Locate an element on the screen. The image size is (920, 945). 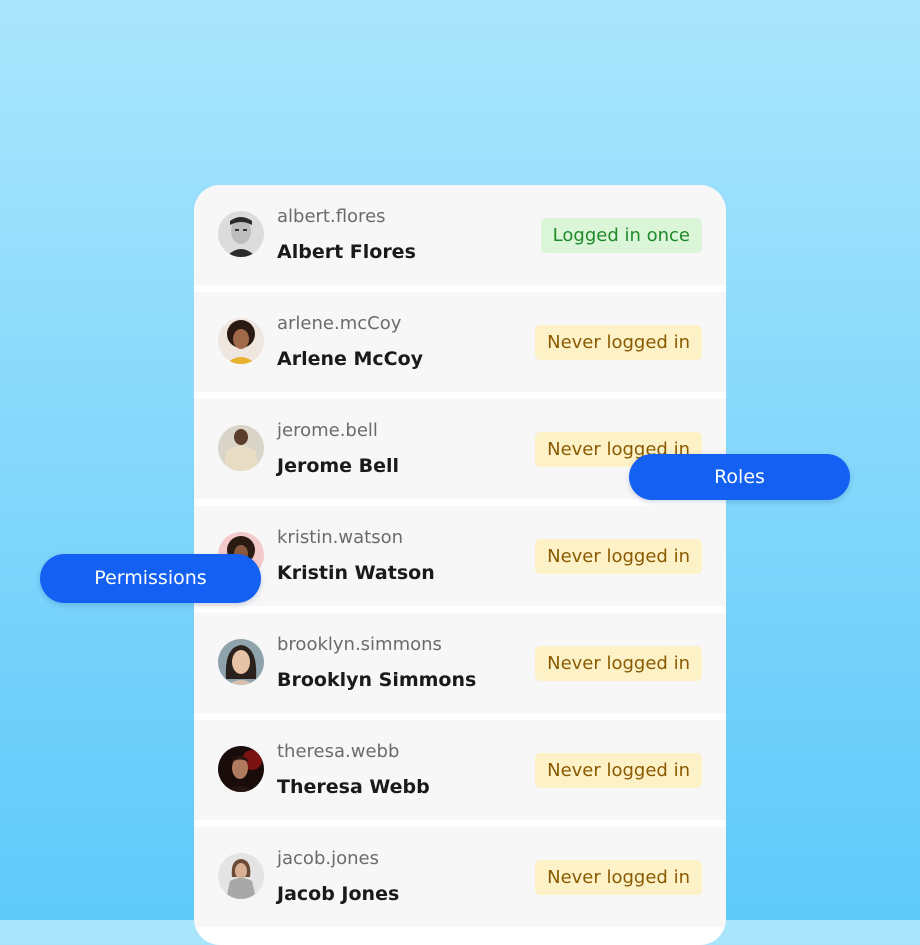
full-name: Albert Flores is located at coordinates (346, 252).